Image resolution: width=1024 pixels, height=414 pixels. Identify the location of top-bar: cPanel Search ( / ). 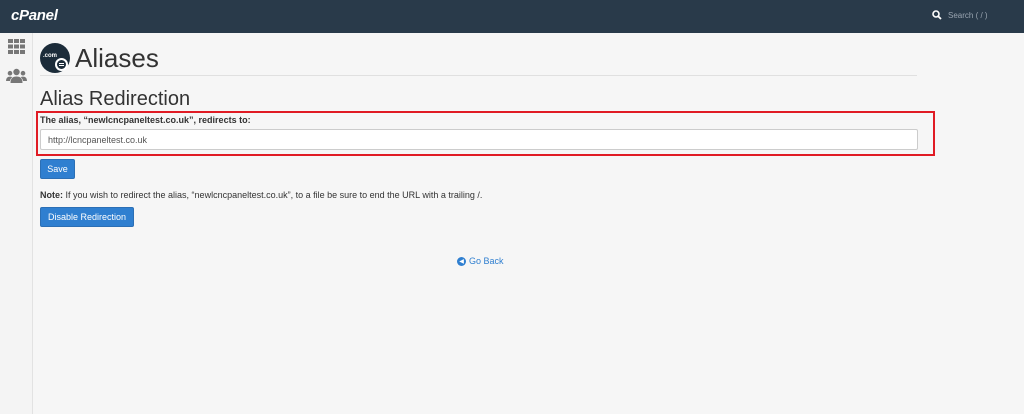
(512, 16).